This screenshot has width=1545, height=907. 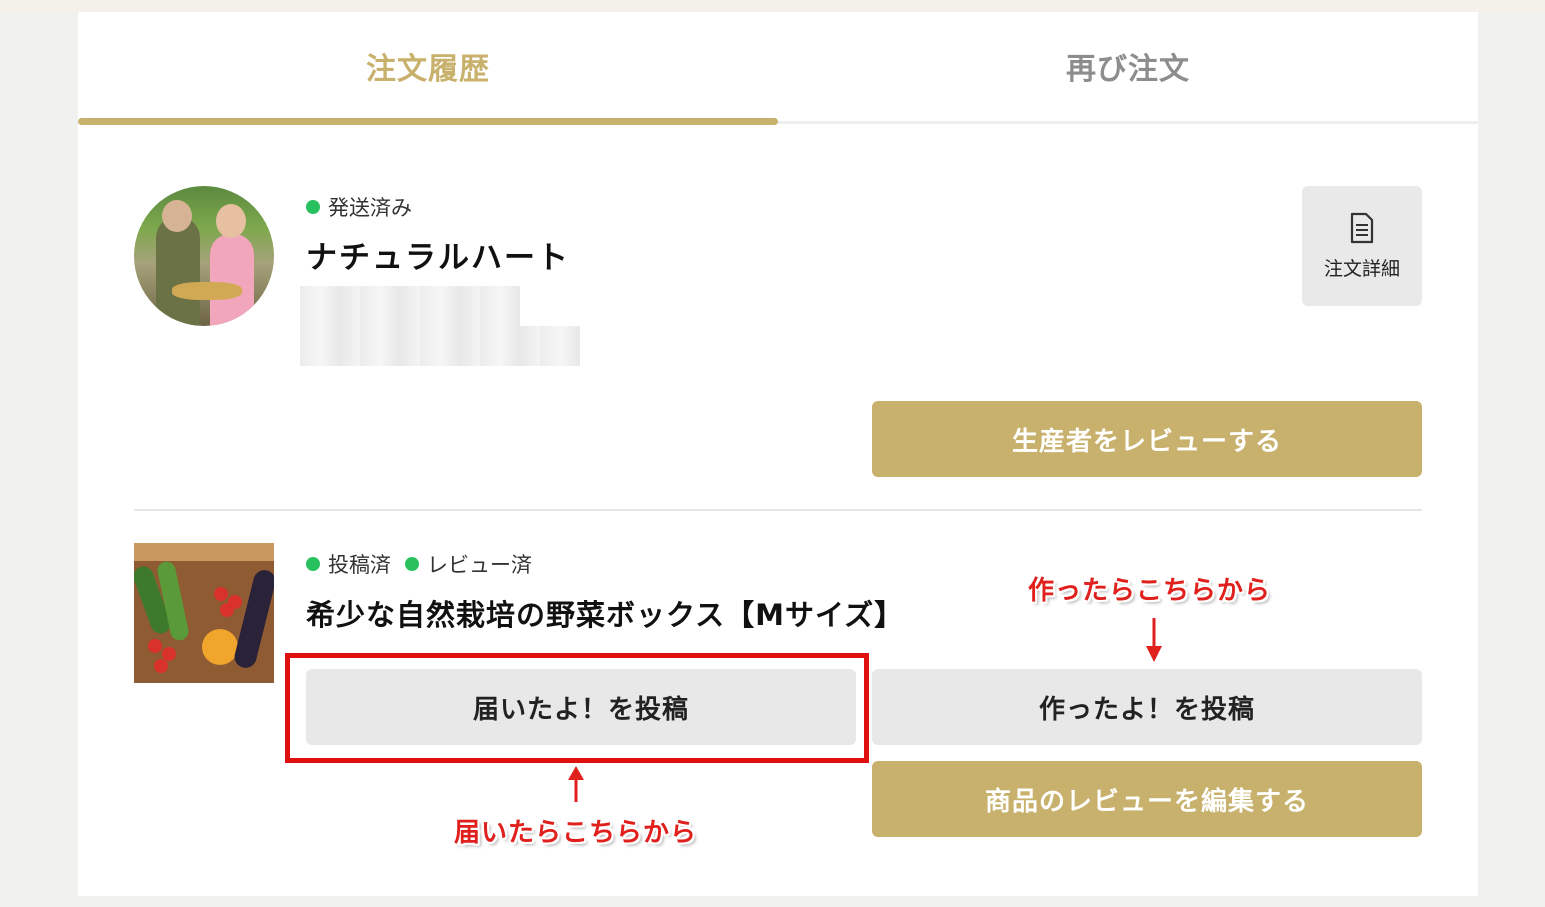 I want to click on post-made-button: 作ったよ！を投稿, so click(x=1147, y=707).